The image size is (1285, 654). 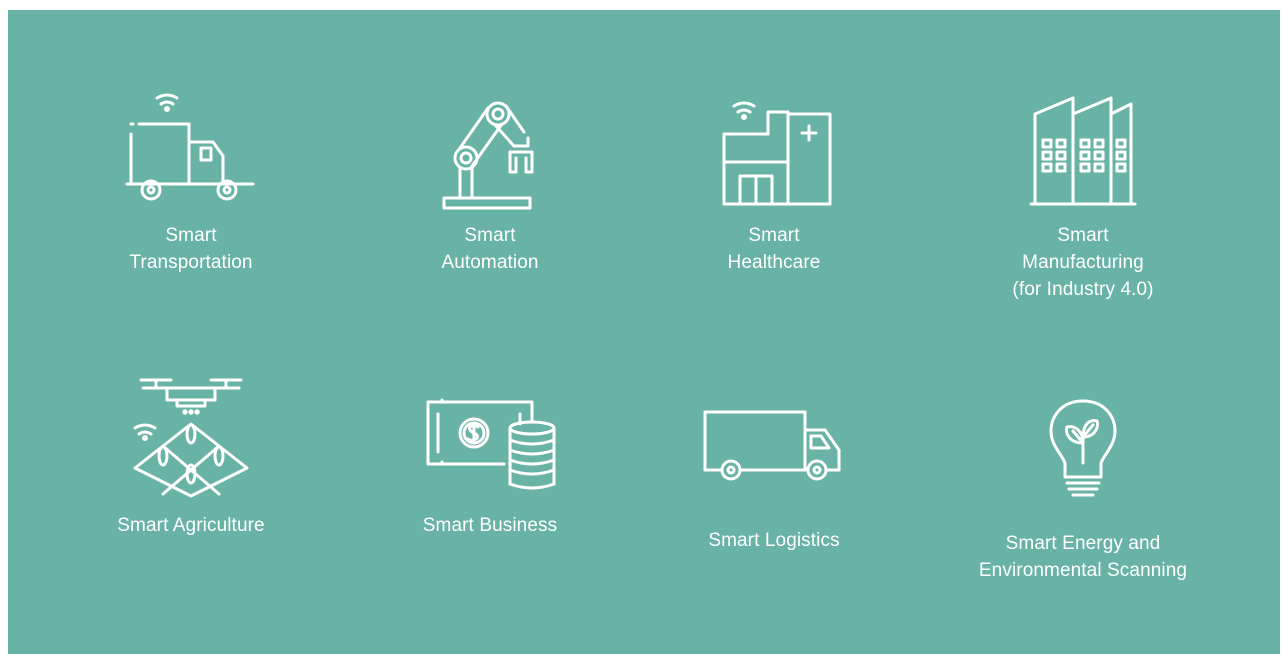 I want to click on tile-label: Smart Logistics, so click(x=774, y=540).